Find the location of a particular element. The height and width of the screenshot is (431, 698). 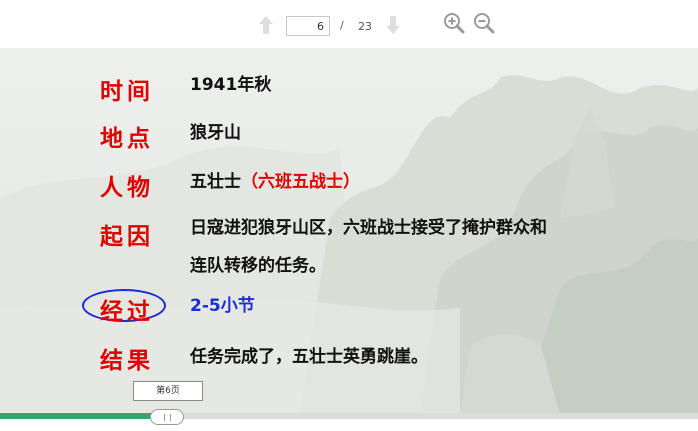

page-number-input is located at coordinates (308, 26).